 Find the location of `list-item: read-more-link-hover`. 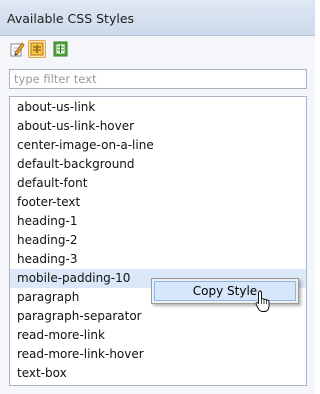

list-item: read-more-link-hover is located at coordinates (158, 354).